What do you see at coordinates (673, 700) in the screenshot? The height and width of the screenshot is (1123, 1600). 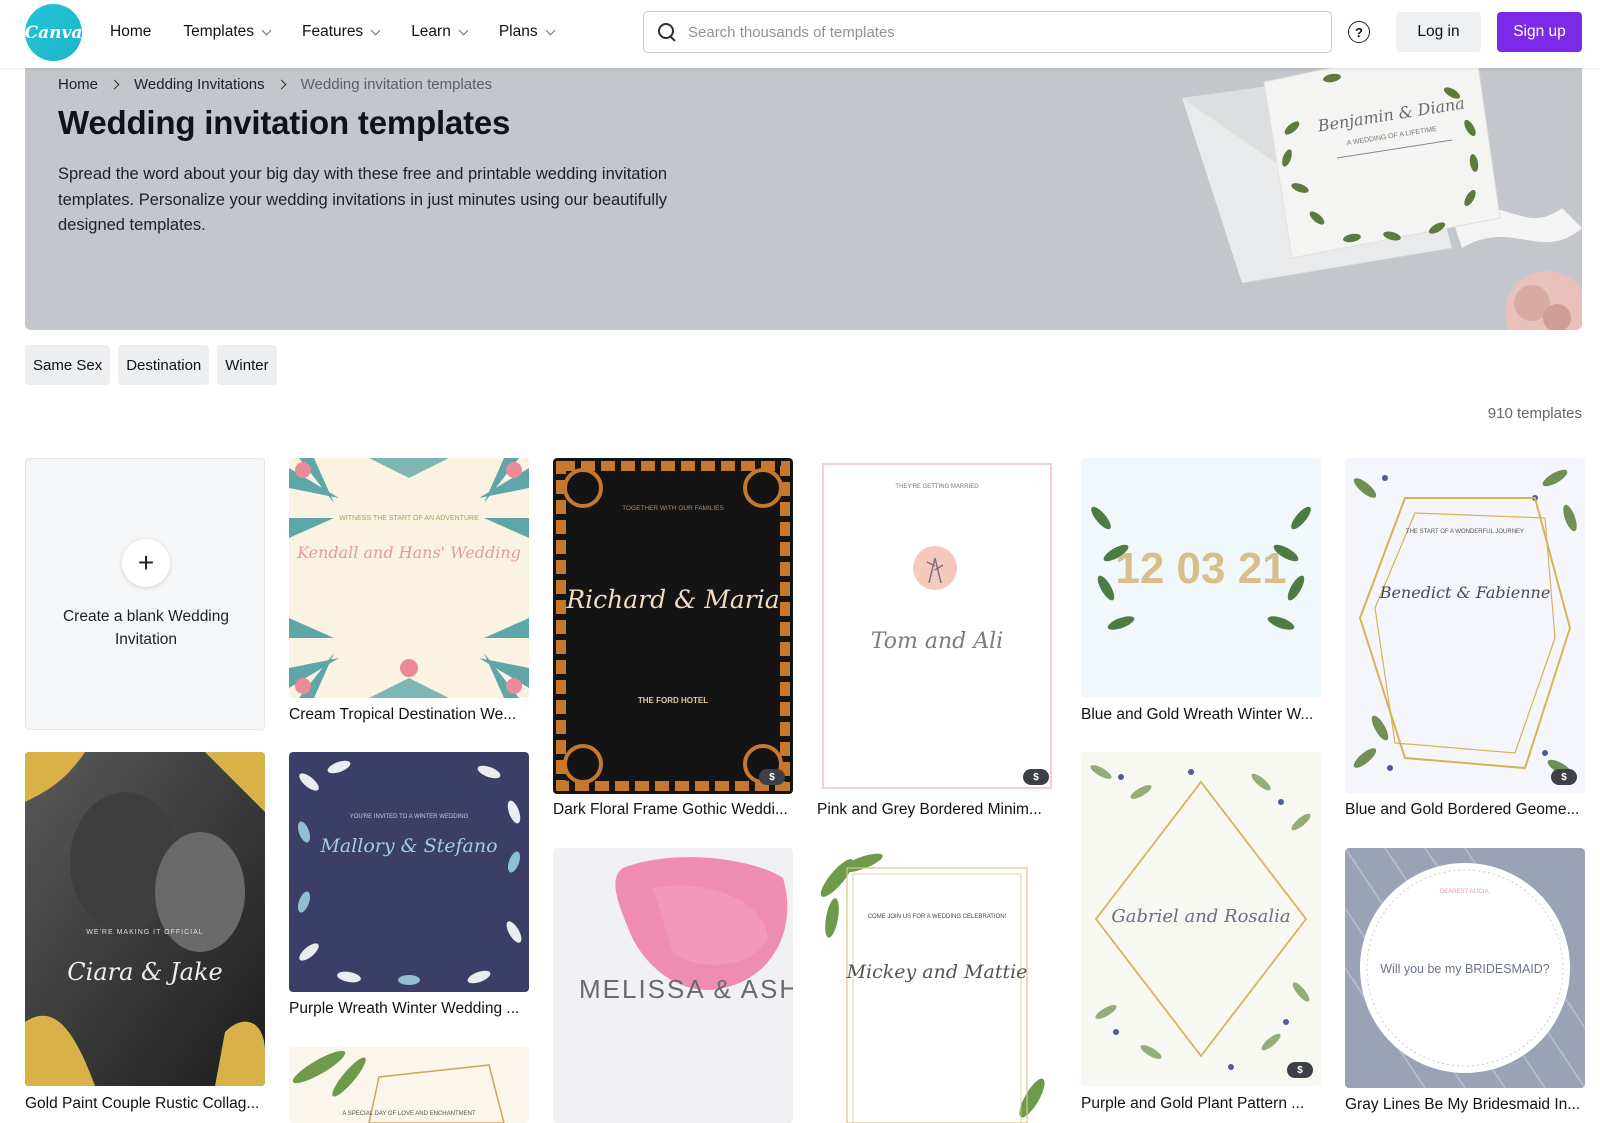 I see `template-venue: THE FORD HOTEL` at bounding box center [673, 700].